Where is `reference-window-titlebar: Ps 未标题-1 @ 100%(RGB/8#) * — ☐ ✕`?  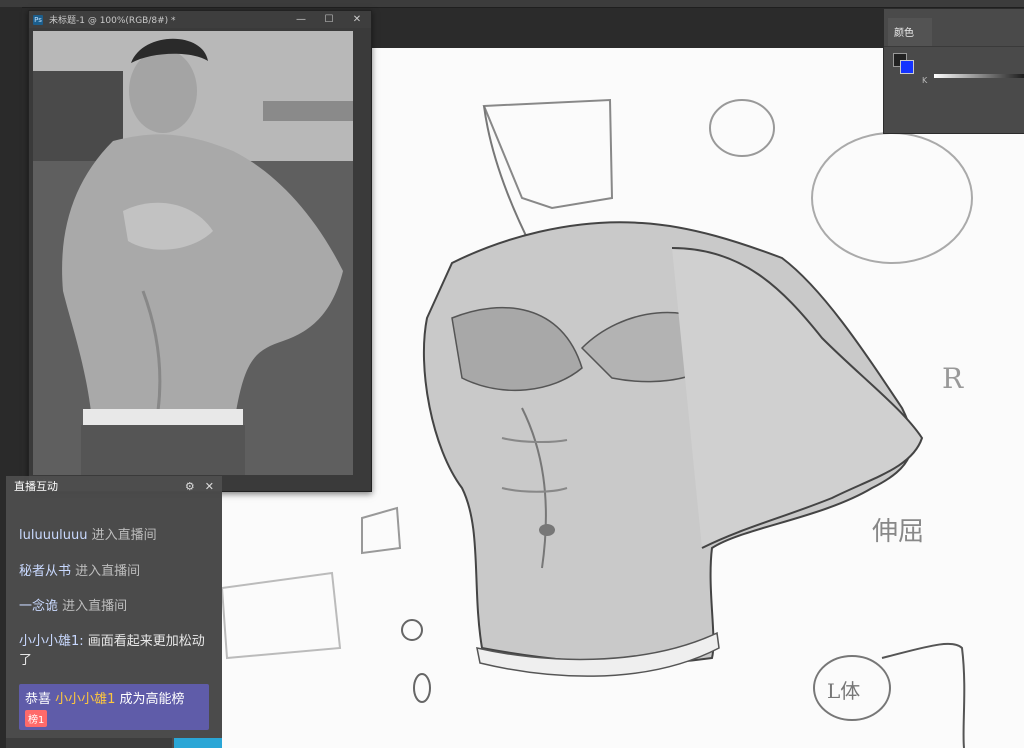
reference-window-titlebar: Ps 未标题-1 @ 100%(RGB/8#) * — ☐ ✕ is located at coordinates (200, 19).